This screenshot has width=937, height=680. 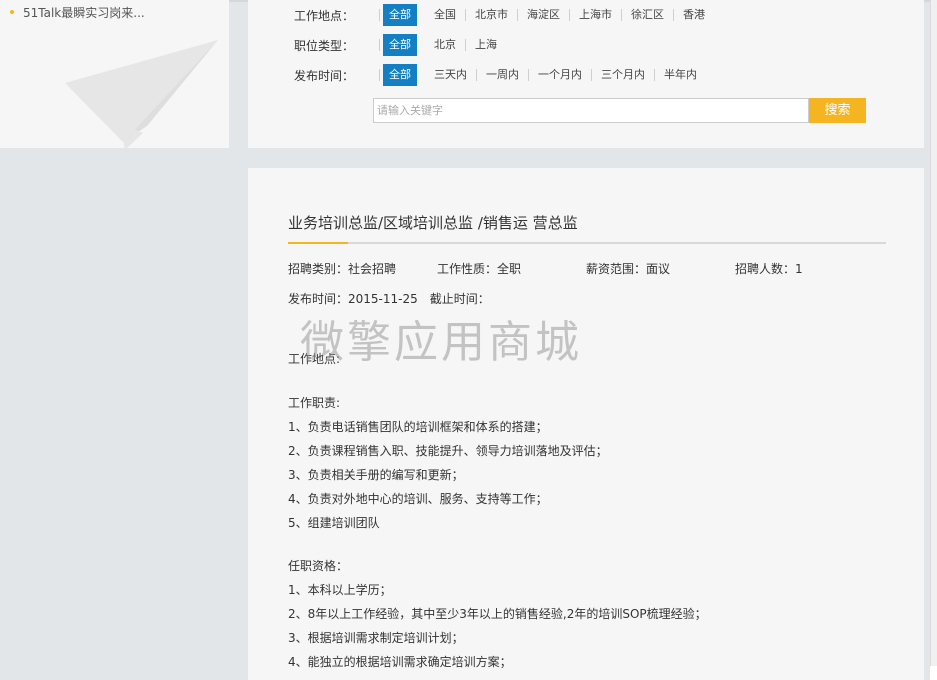 I want to click on location-filter-option: 全国, so click(x=445, y=15).